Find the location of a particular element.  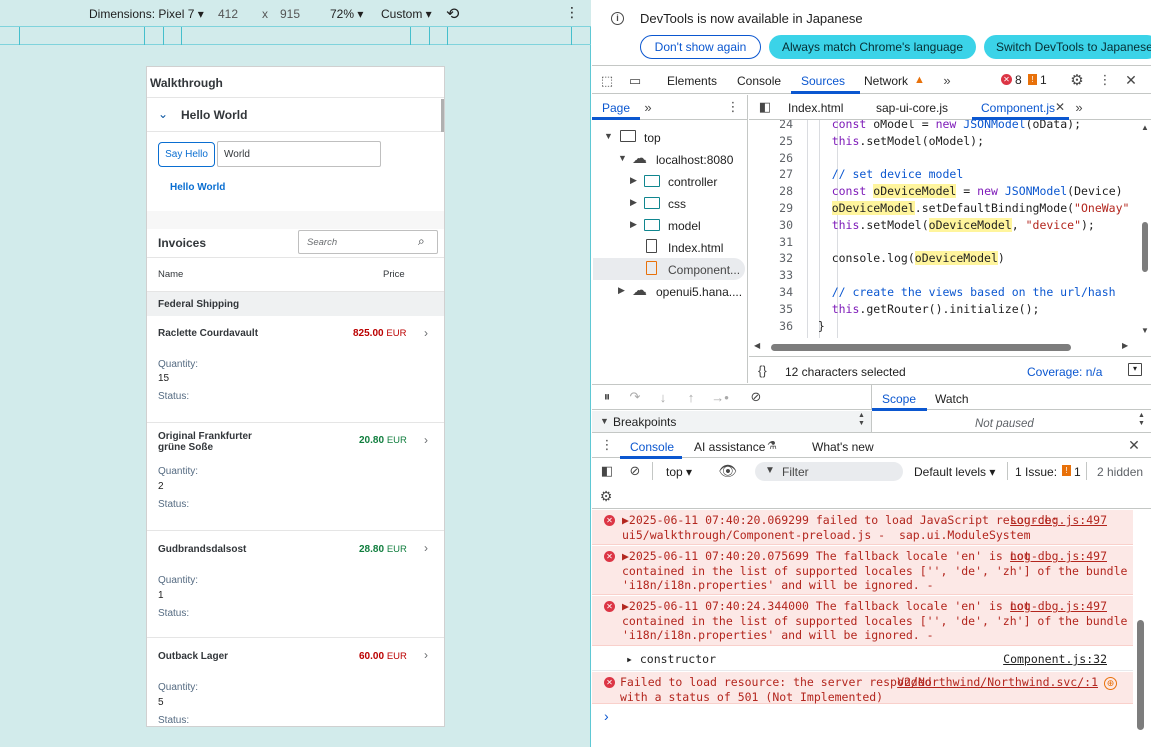

tab-elements: Elements is located at coordinates (692, 81).